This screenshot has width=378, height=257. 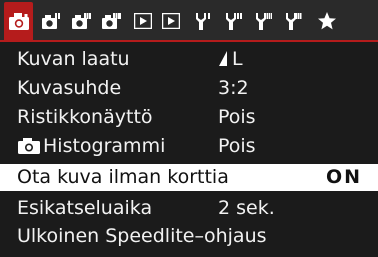 I want to click on menu-item-label: Esikatseluaika, so click(x=85, y=208).